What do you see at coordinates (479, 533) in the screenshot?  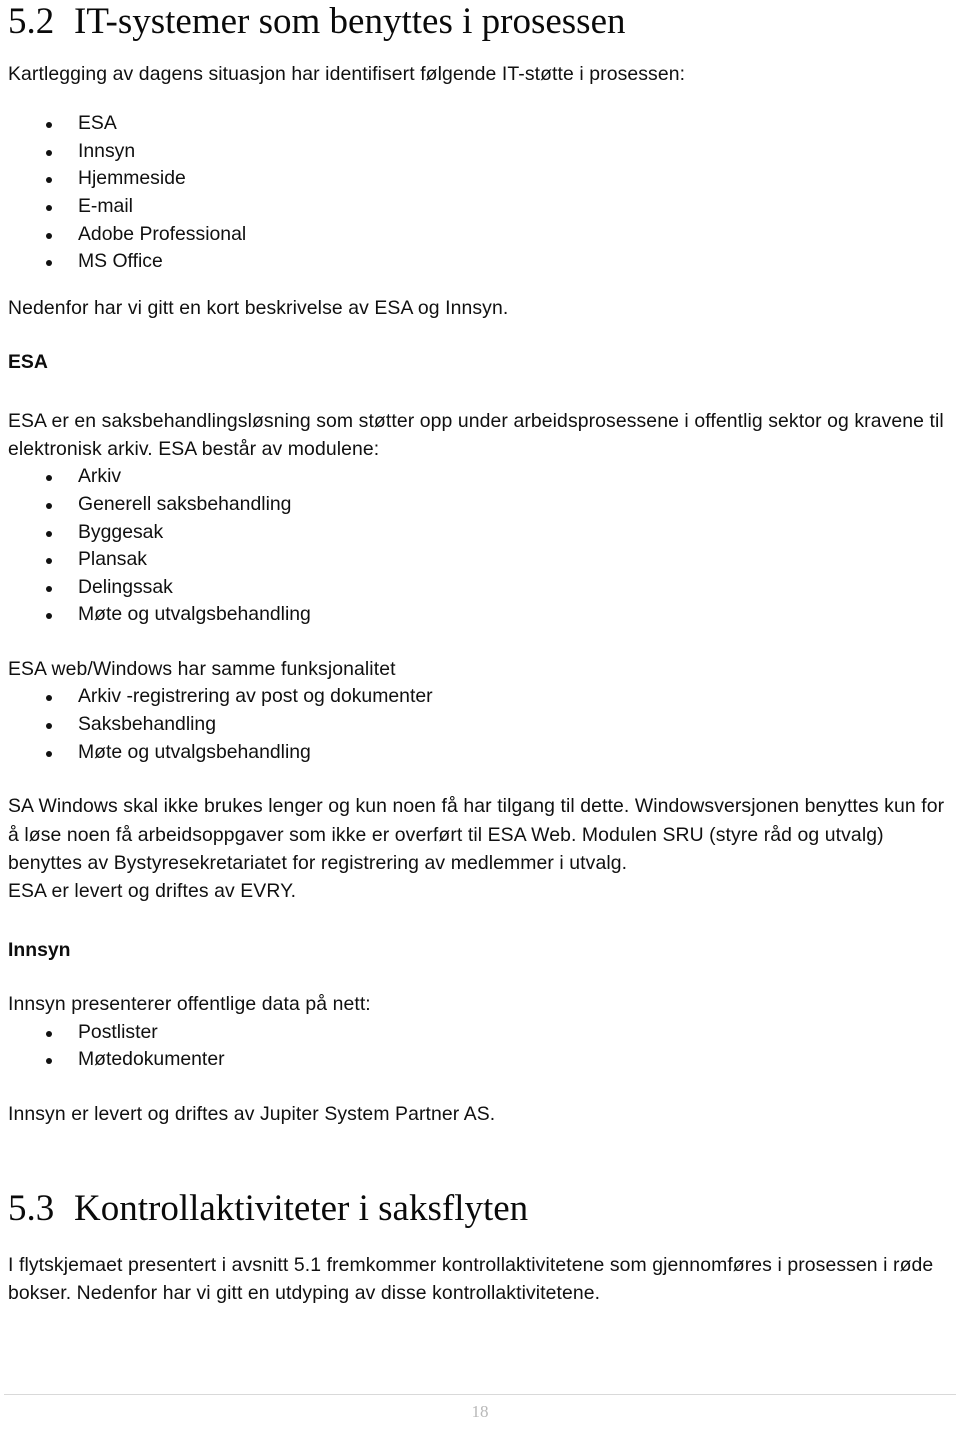 I see `list-item: Byggesak` at bounding box center [479, 533].